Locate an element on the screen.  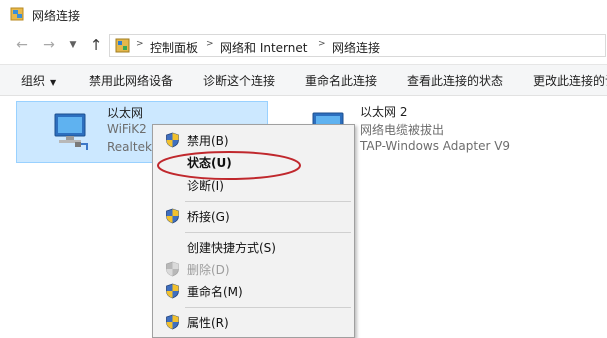
menu-item-rename: 重命名(M) is located at coordinates (253, 291).